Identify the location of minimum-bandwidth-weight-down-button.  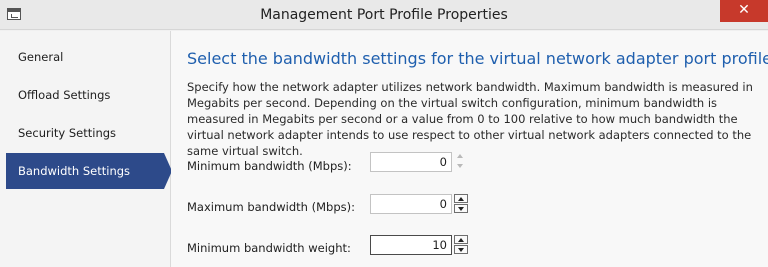
(461, 249).